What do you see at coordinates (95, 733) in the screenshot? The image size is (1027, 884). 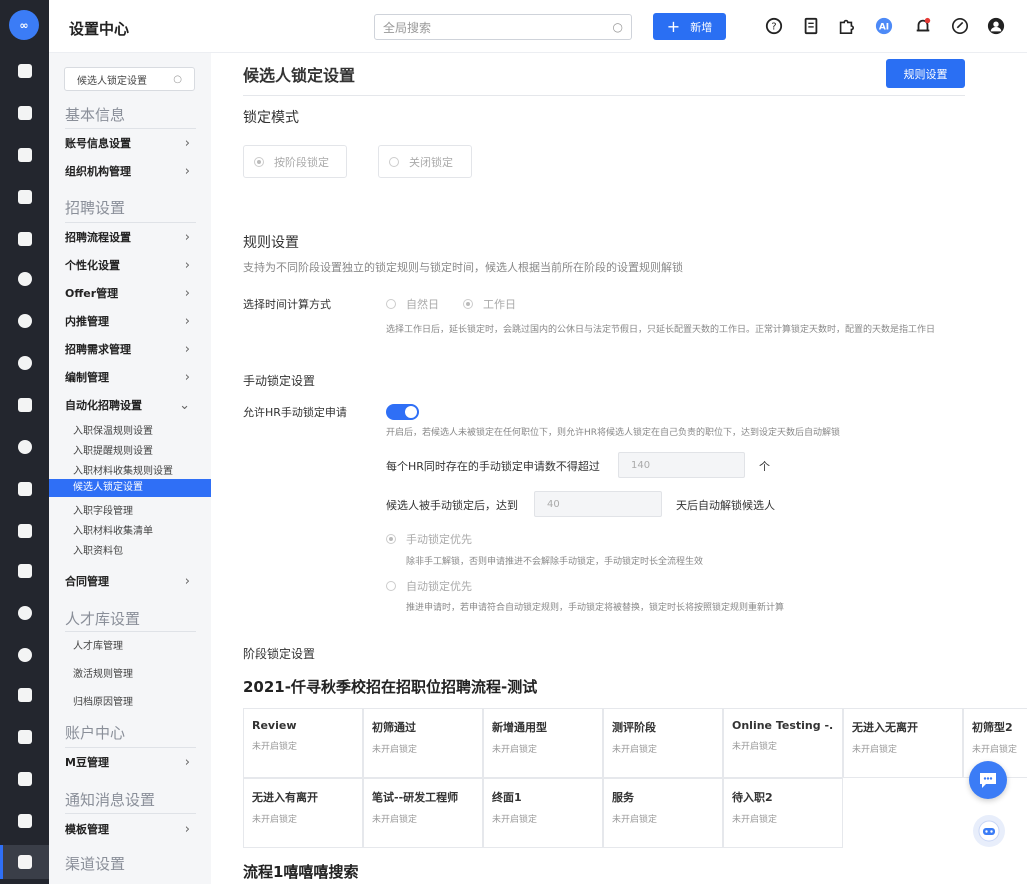 I see `section-account: 账户中心` at bounding box center [95, 733].